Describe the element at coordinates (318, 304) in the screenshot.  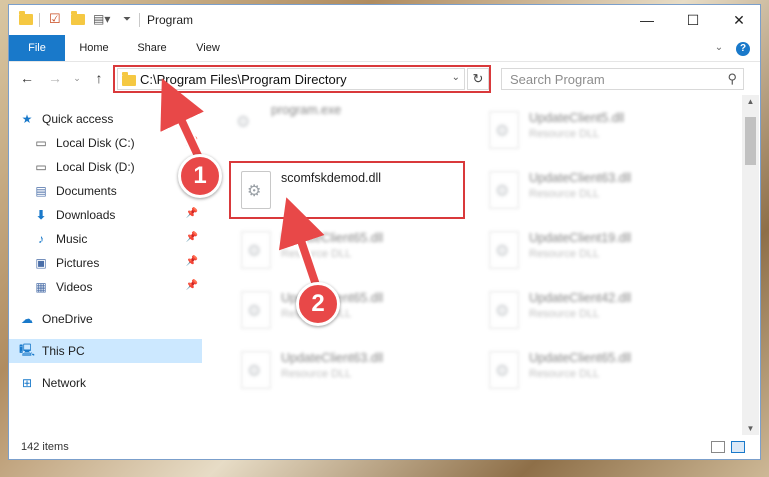
I see `step-2-callout: 2` at that location.